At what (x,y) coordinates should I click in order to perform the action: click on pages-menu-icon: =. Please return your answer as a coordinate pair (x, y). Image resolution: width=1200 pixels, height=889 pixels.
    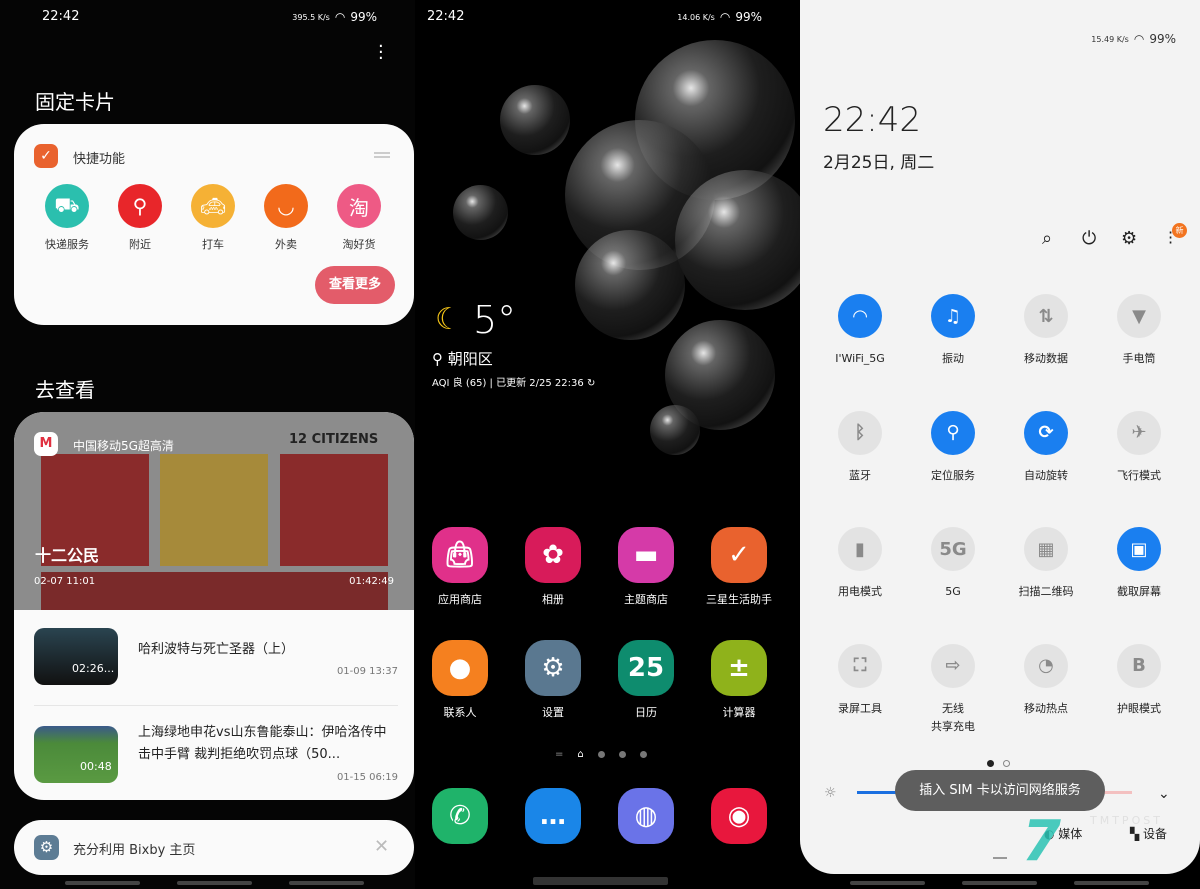
    Looking at the image, I should click on (559, 754).